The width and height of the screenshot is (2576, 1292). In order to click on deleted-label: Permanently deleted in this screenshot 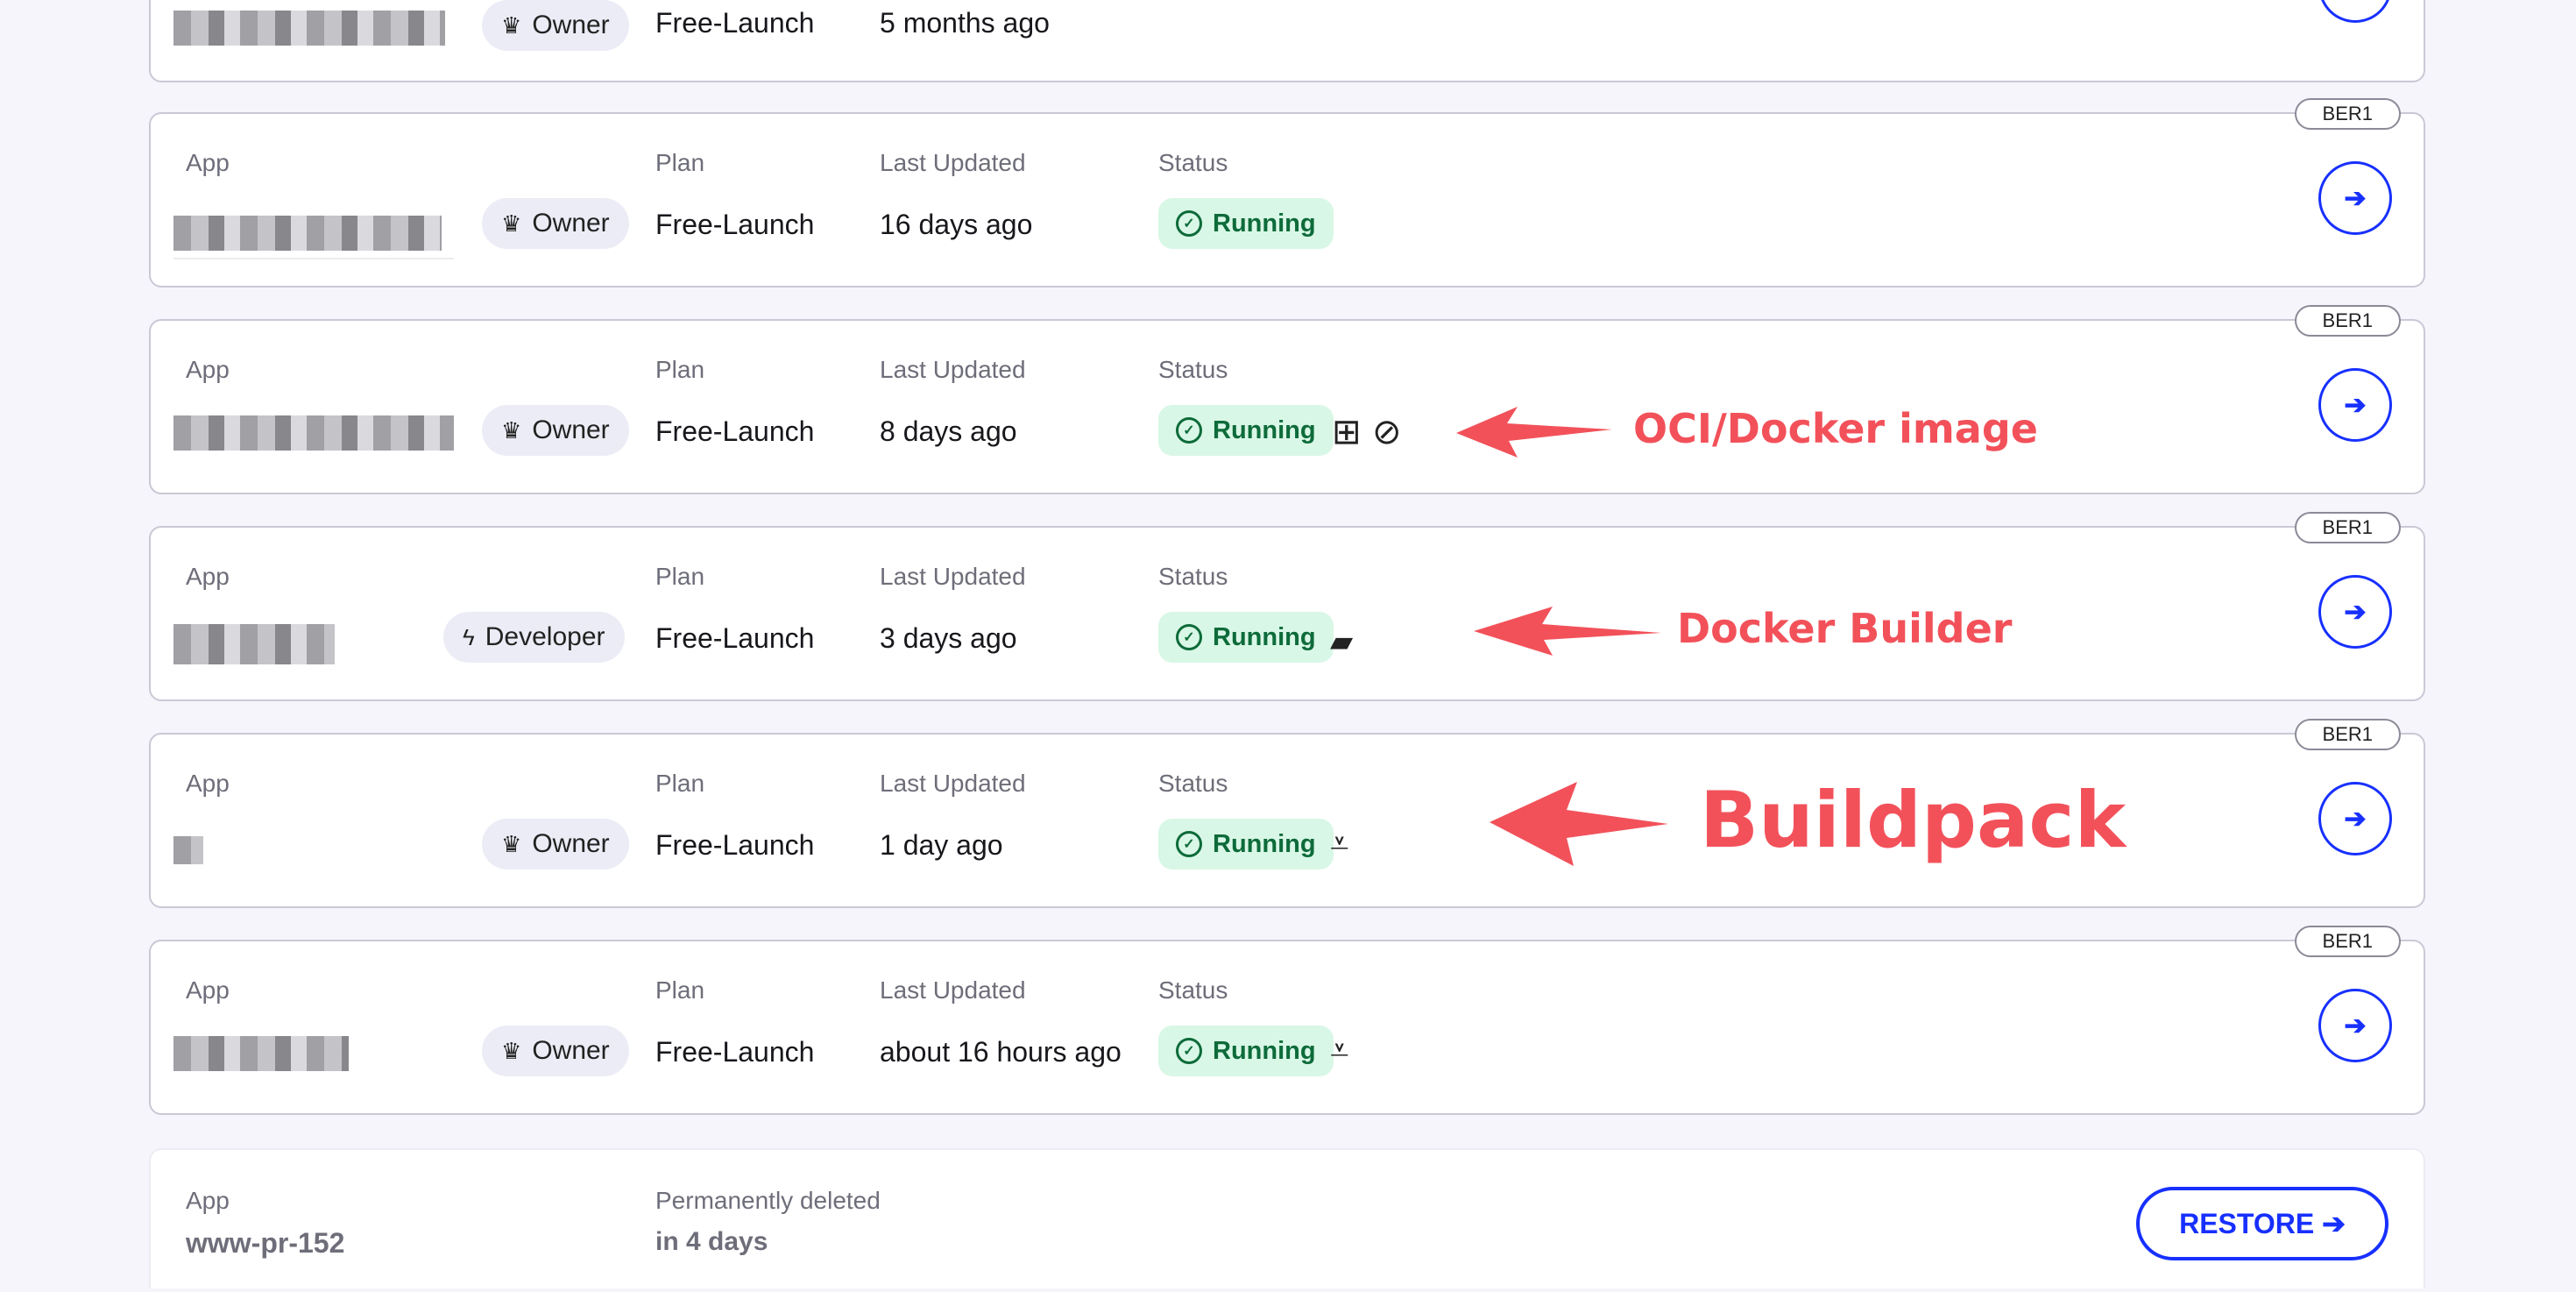, I will do `click(768, 1200)`.